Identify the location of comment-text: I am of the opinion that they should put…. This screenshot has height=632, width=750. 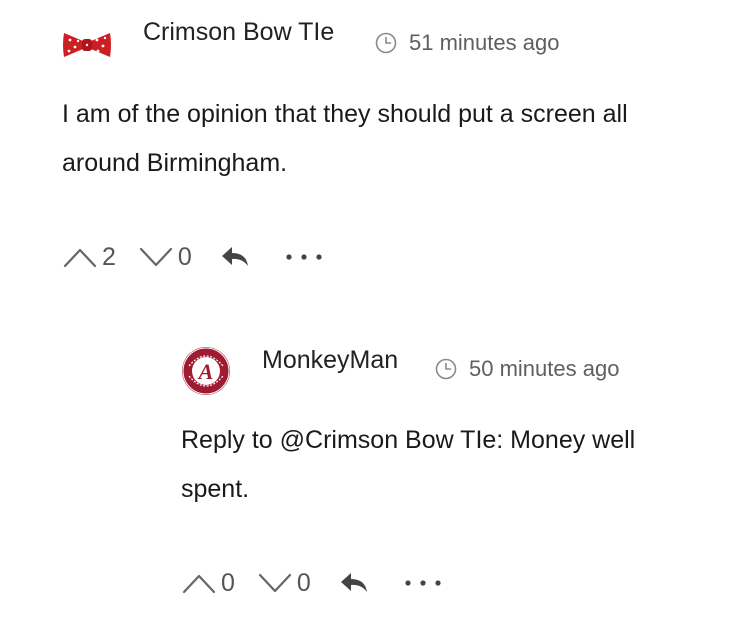
(345, 138).